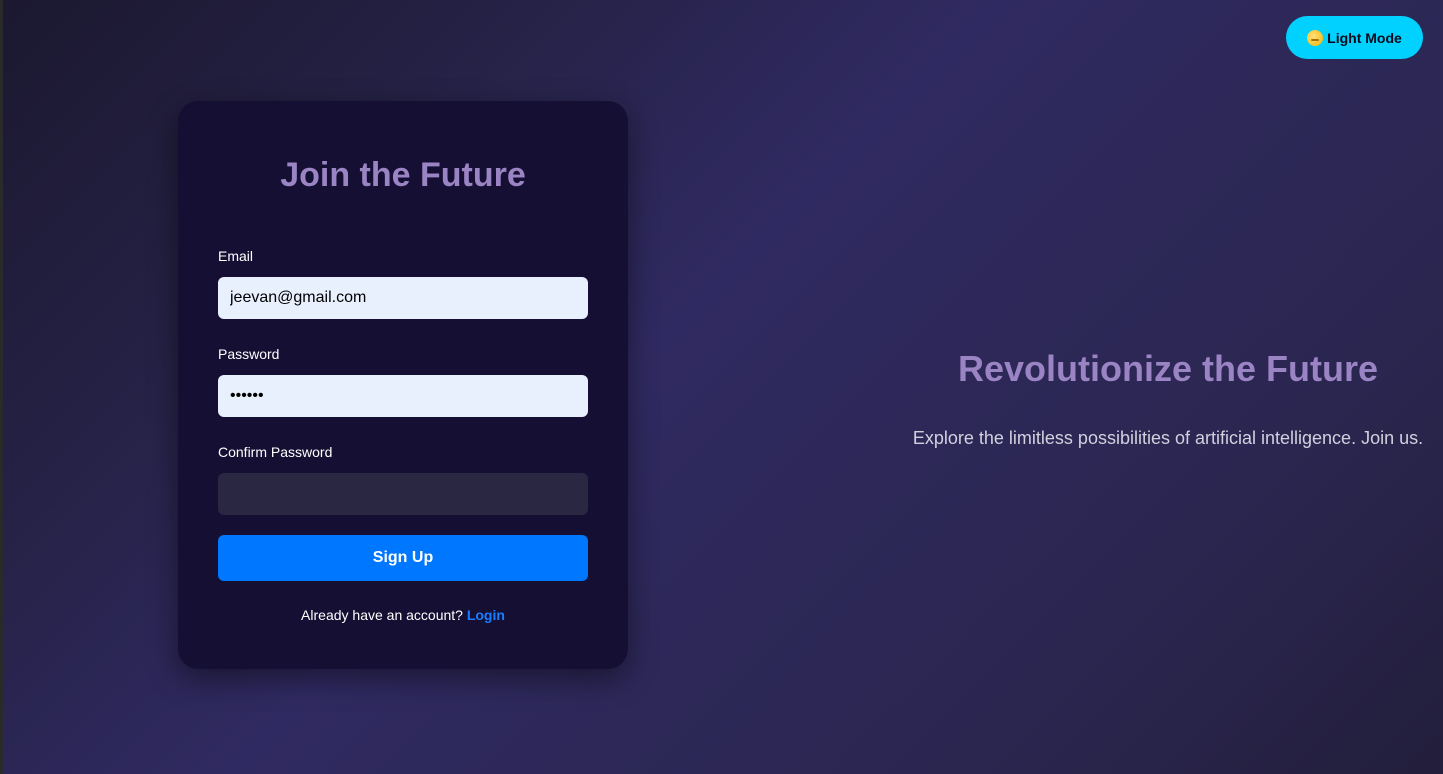 The width and height of the screenshot is (1443, 774). What do you see at coordinates (382, 615) in the screenshot?
I see `login-prompt-text: Already have an account?` at bounding box center [382, 615].